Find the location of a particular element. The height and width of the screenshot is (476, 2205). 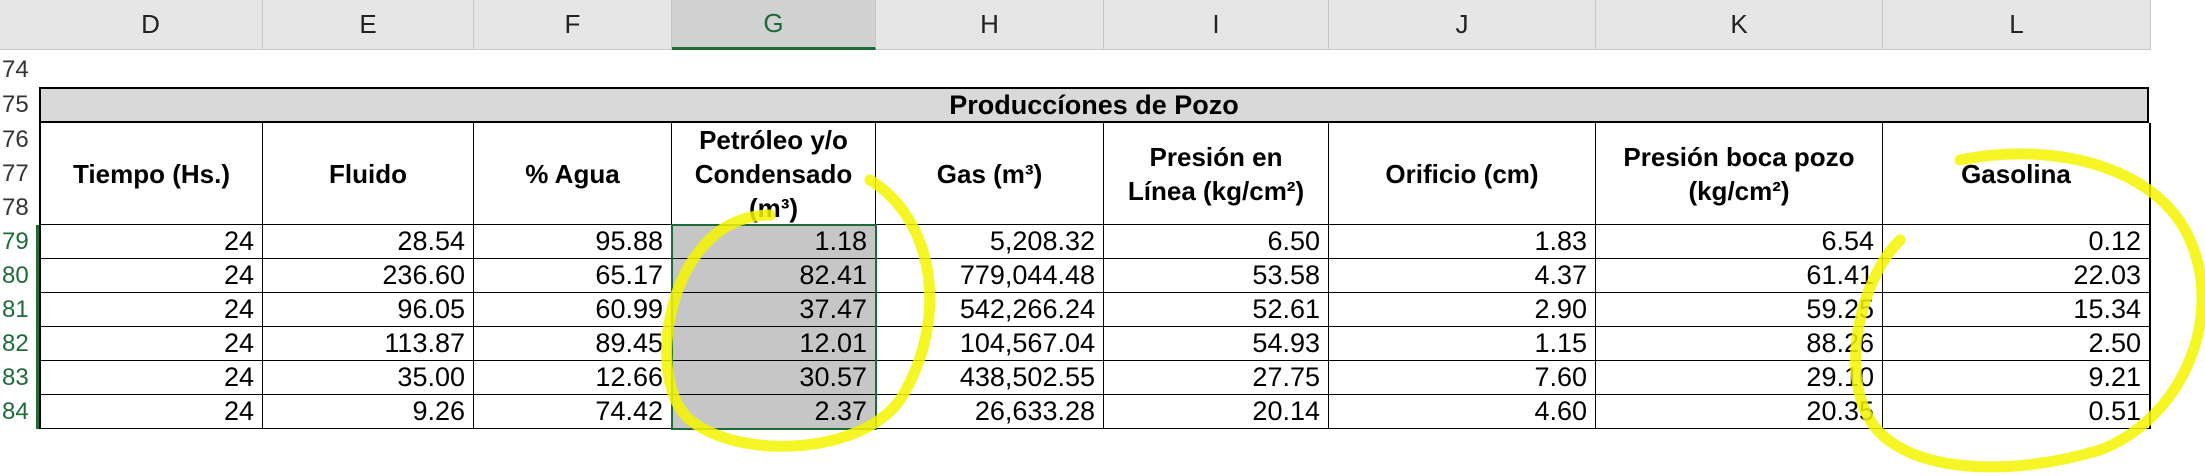

cell-gas: 438,502.55 is located at coordinates (990, 378).